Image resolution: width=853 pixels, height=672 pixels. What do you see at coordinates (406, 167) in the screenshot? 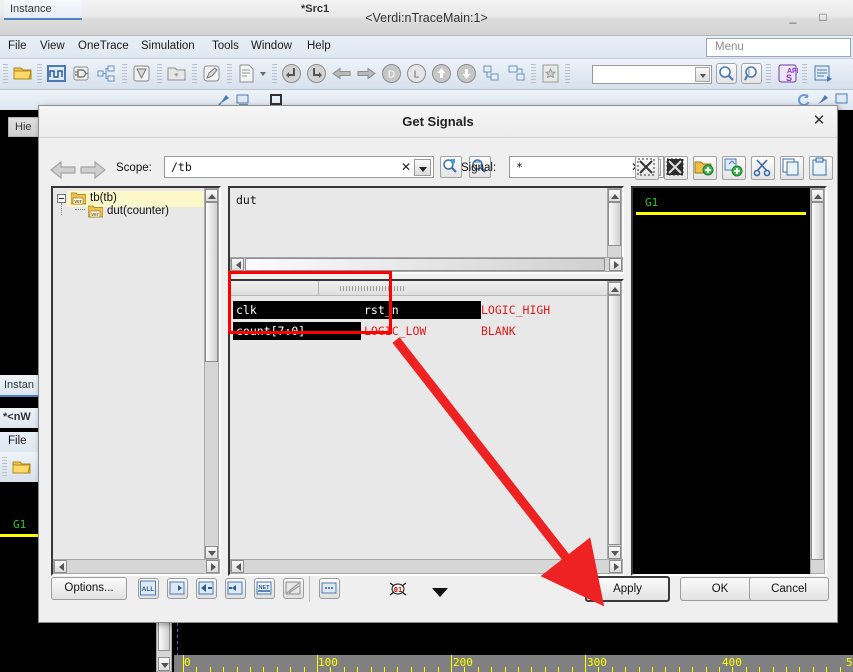
I see `scope-clear-icon: ✕` at bounding box center [406, 167].